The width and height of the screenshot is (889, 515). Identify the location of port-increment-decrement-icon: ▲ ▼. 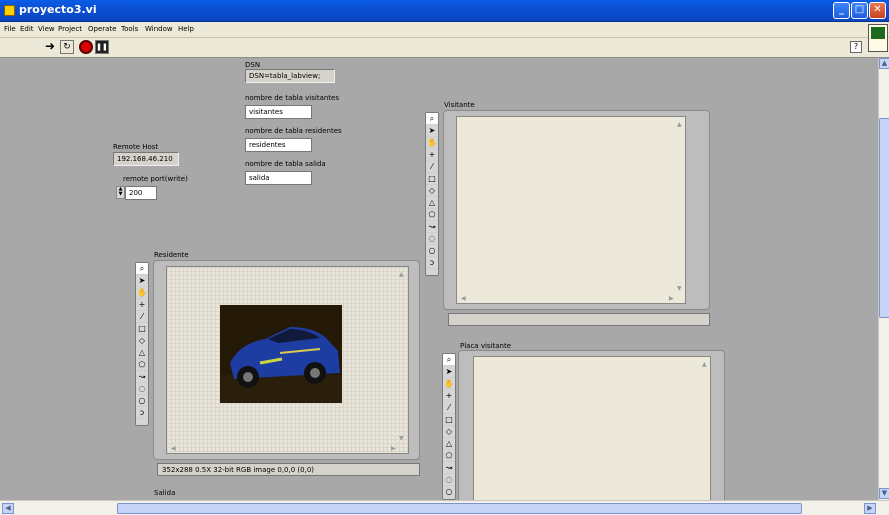
(120, 192).